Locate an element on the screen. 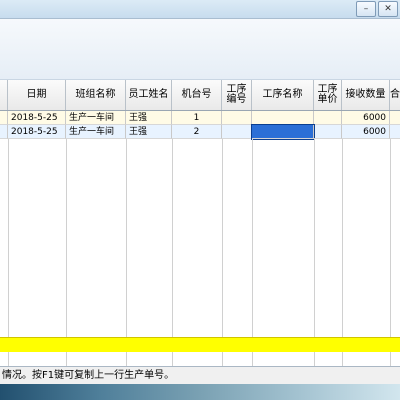 The width and height of the screenshot is (400, 400). minimize-button: – is located at coordinates (366, 9).